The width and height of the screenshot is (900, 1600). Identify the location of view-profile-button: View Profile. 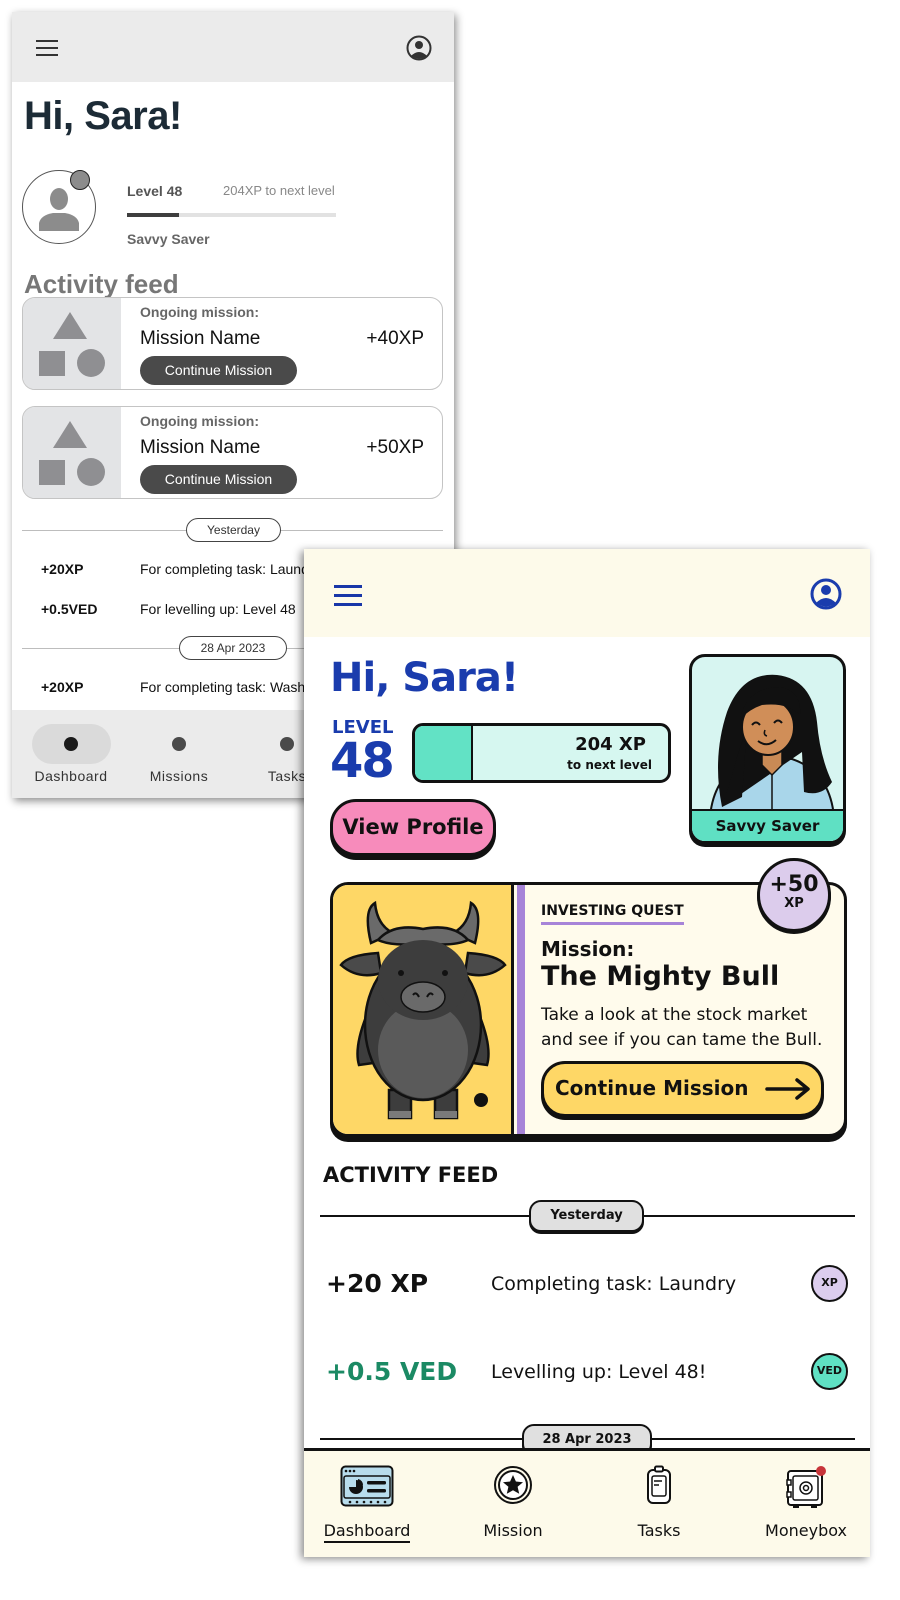
(413, 827).